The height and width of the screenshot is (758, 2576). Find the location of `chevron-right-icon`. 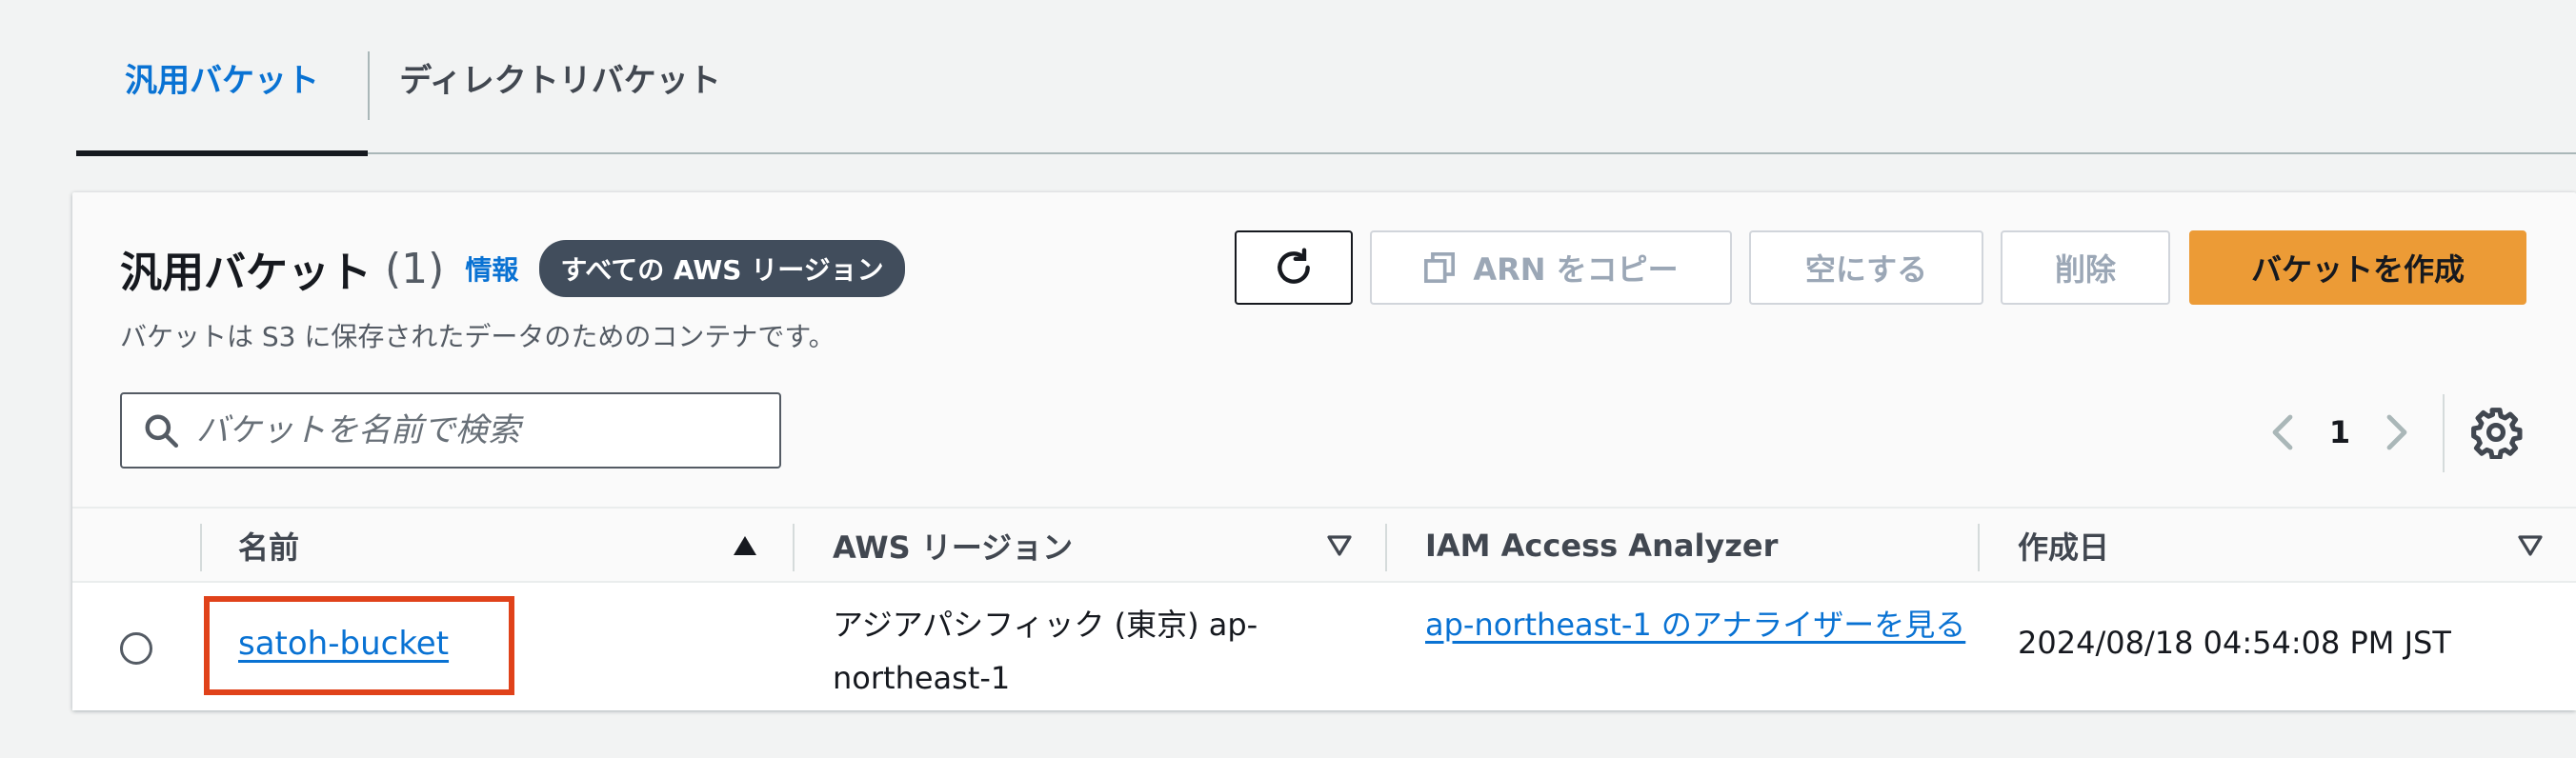

chevron-right-icon is located at coordinates (2396, 432).